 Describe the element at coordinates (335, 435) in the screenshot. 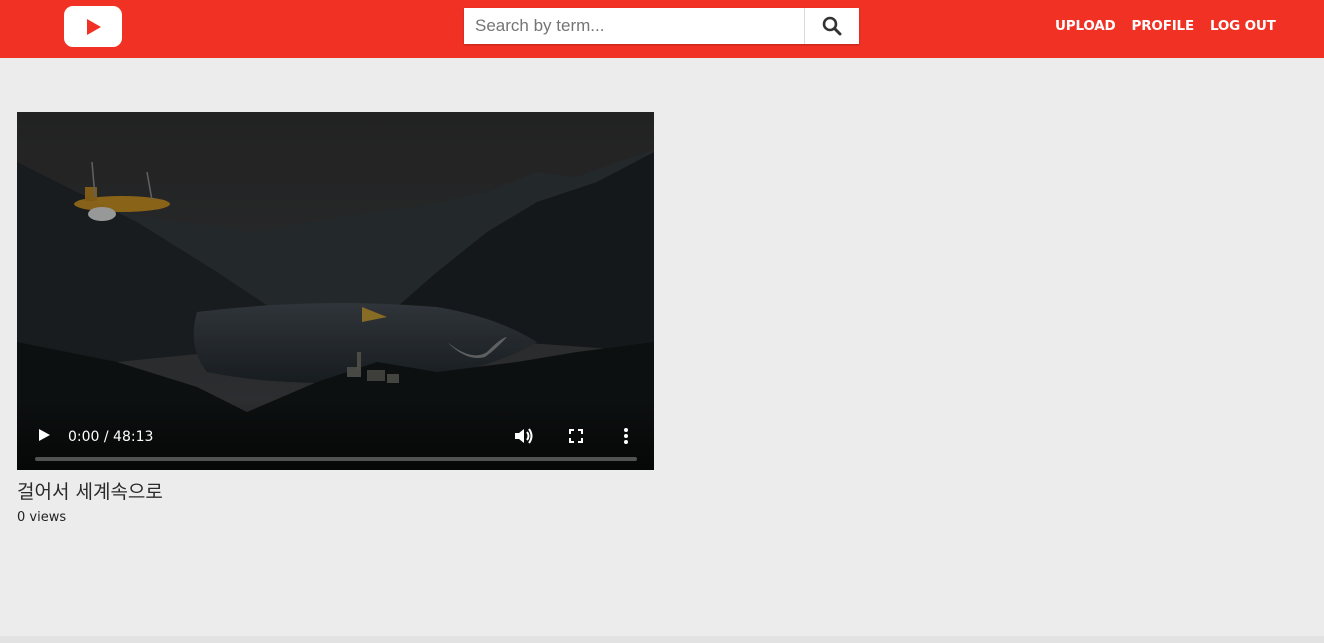

I see `video-controls: 0:00 / 48:13` at that location.